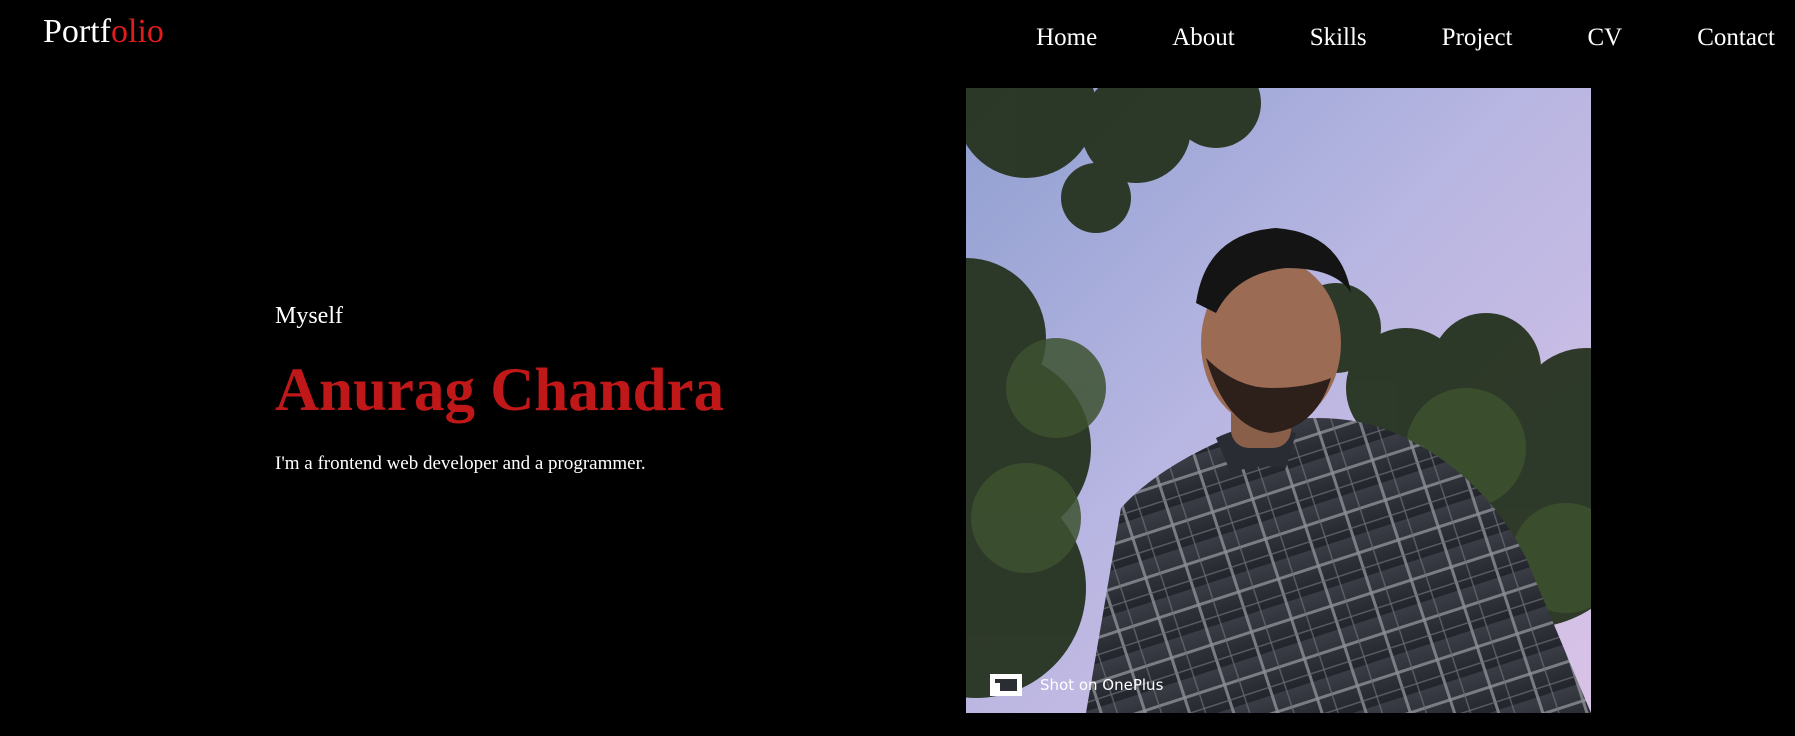  What do you see at coordinates (309, 316) in the screenshot?
I see `hero-intro: Myself` at bounding box center [309, 316].